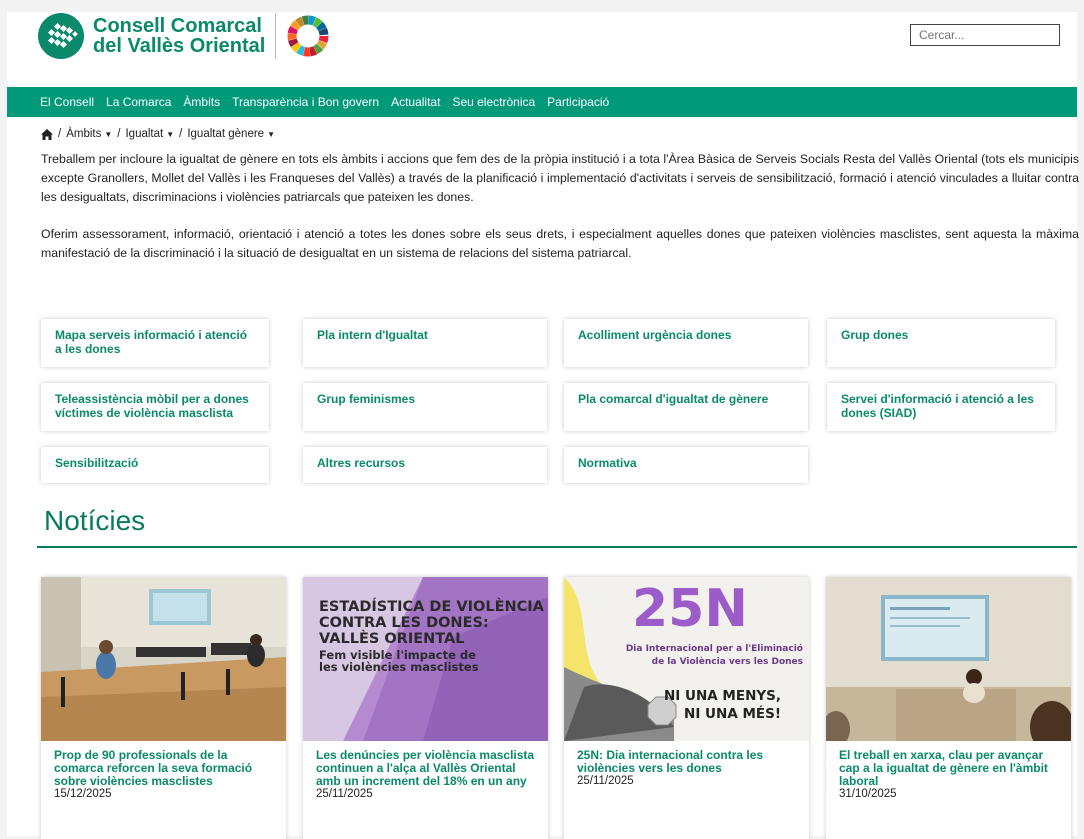  I want to click on breadcrumb-label: Igualtat, so click(144, 134).